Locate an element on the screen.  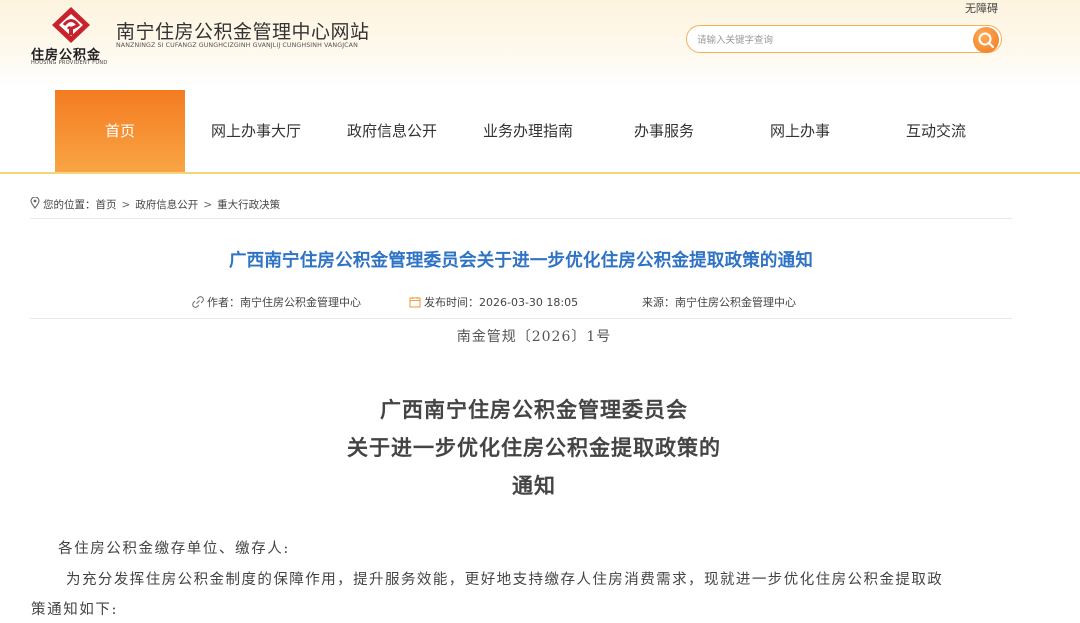
site-title: 南宁住房公积金管理中心网站 is located at coordinates (243, 30).